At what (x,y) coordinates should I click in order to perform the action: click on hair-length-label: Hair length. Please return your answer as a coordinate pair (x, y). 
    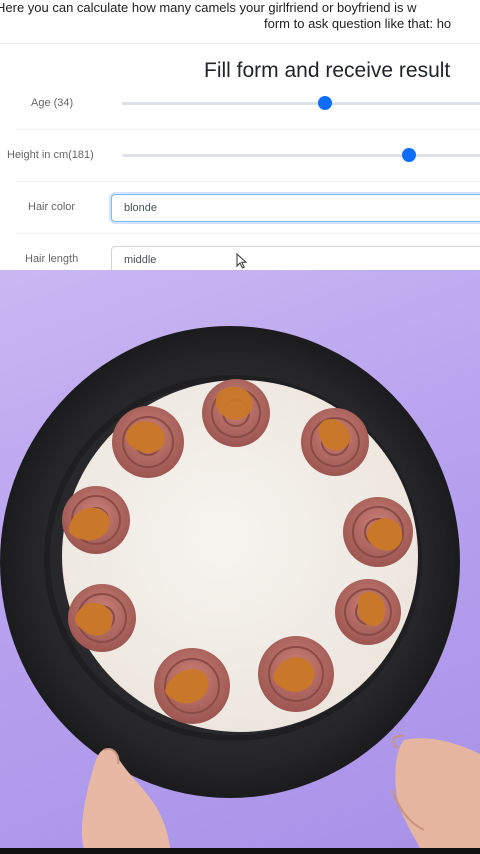
    Looking at the image, I should click on (52, 259).